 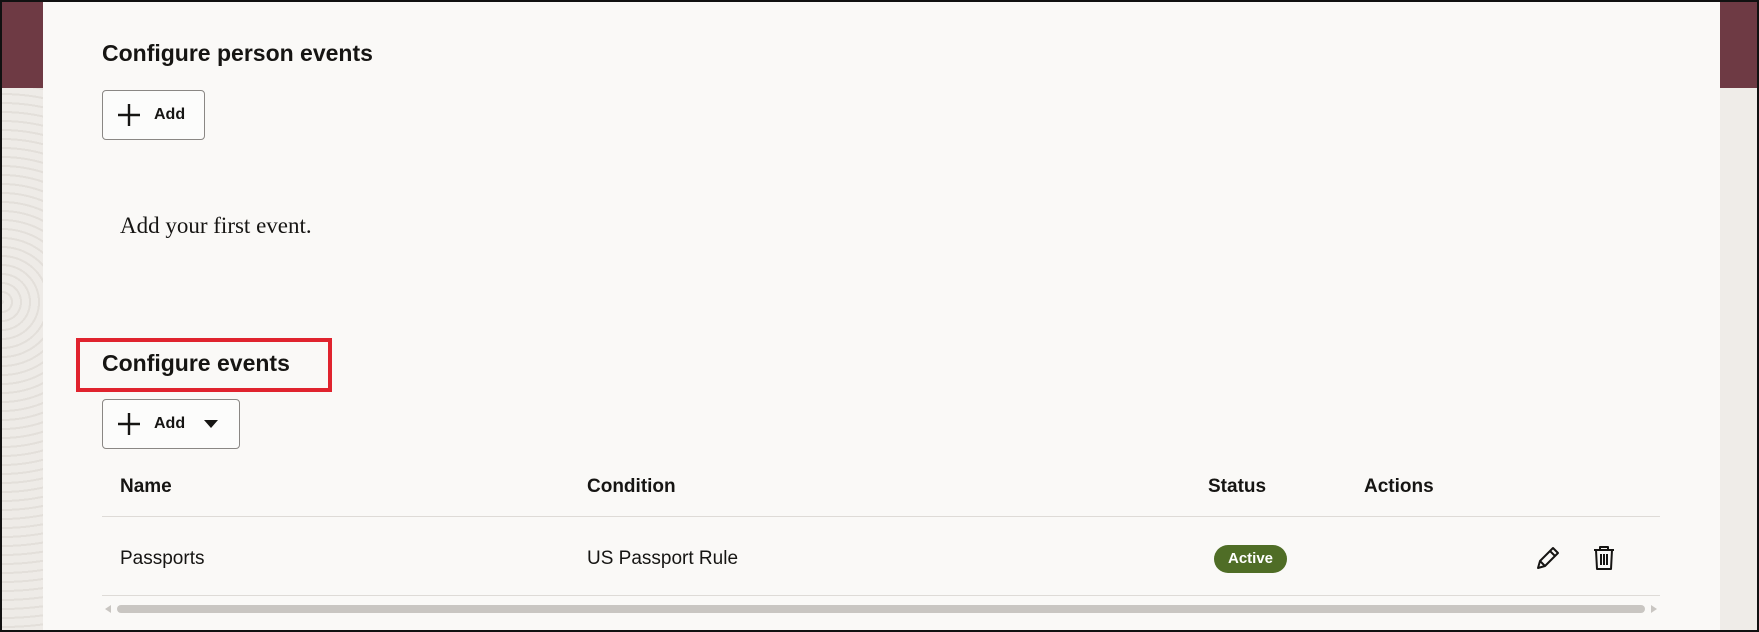 I want to click on cell-name: Passports, so click(x=162, y=558).